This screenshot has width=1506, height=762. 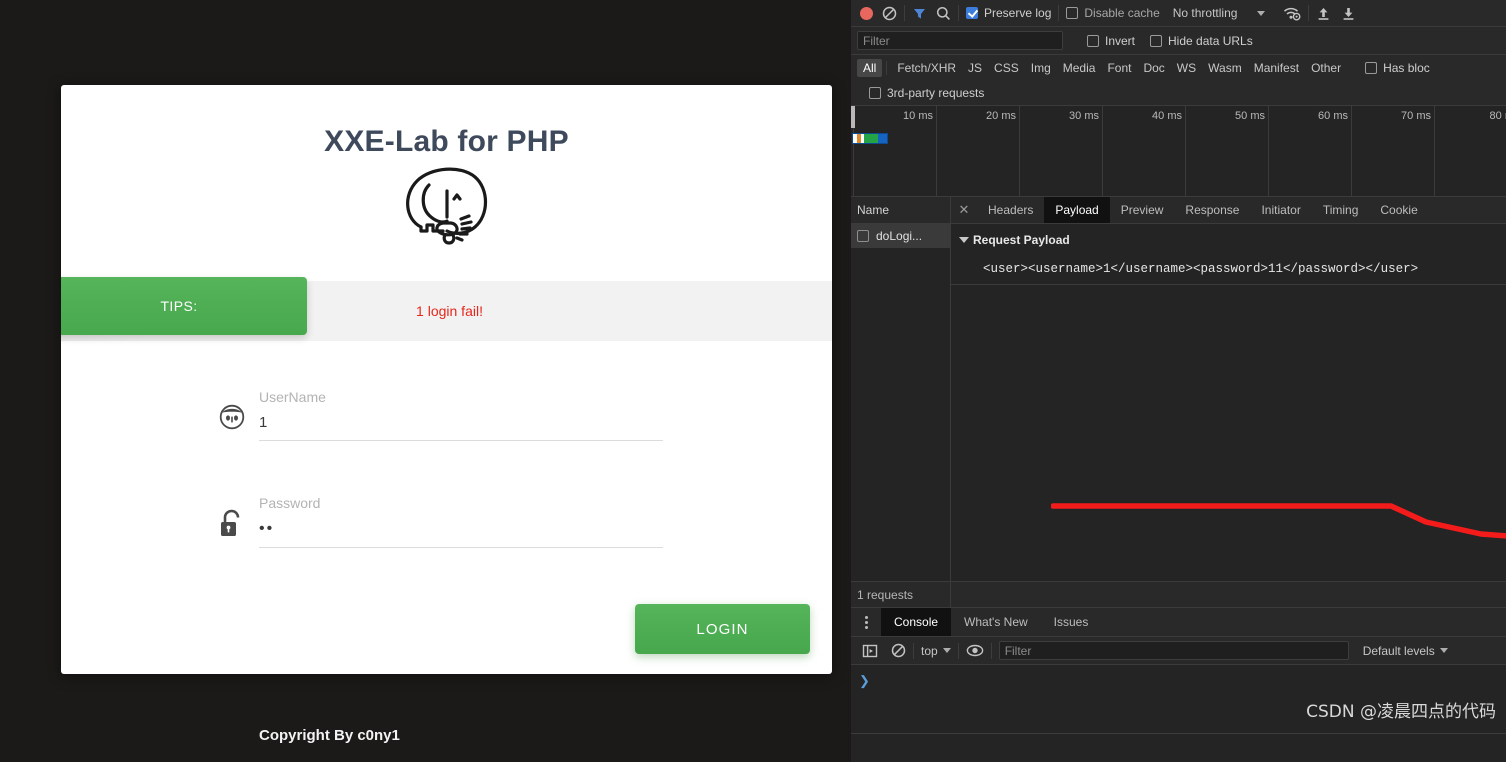 What do you see at coordinates (290, 503) in the screenshot?
I see `password-label: Password` at bounding box center [290, 503].